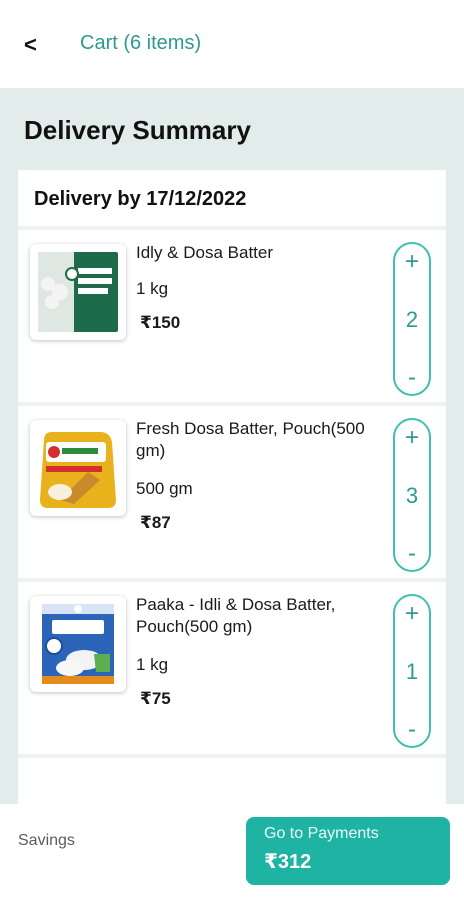  I want to click on page-title: Delivery Summary, so click(137, 130).